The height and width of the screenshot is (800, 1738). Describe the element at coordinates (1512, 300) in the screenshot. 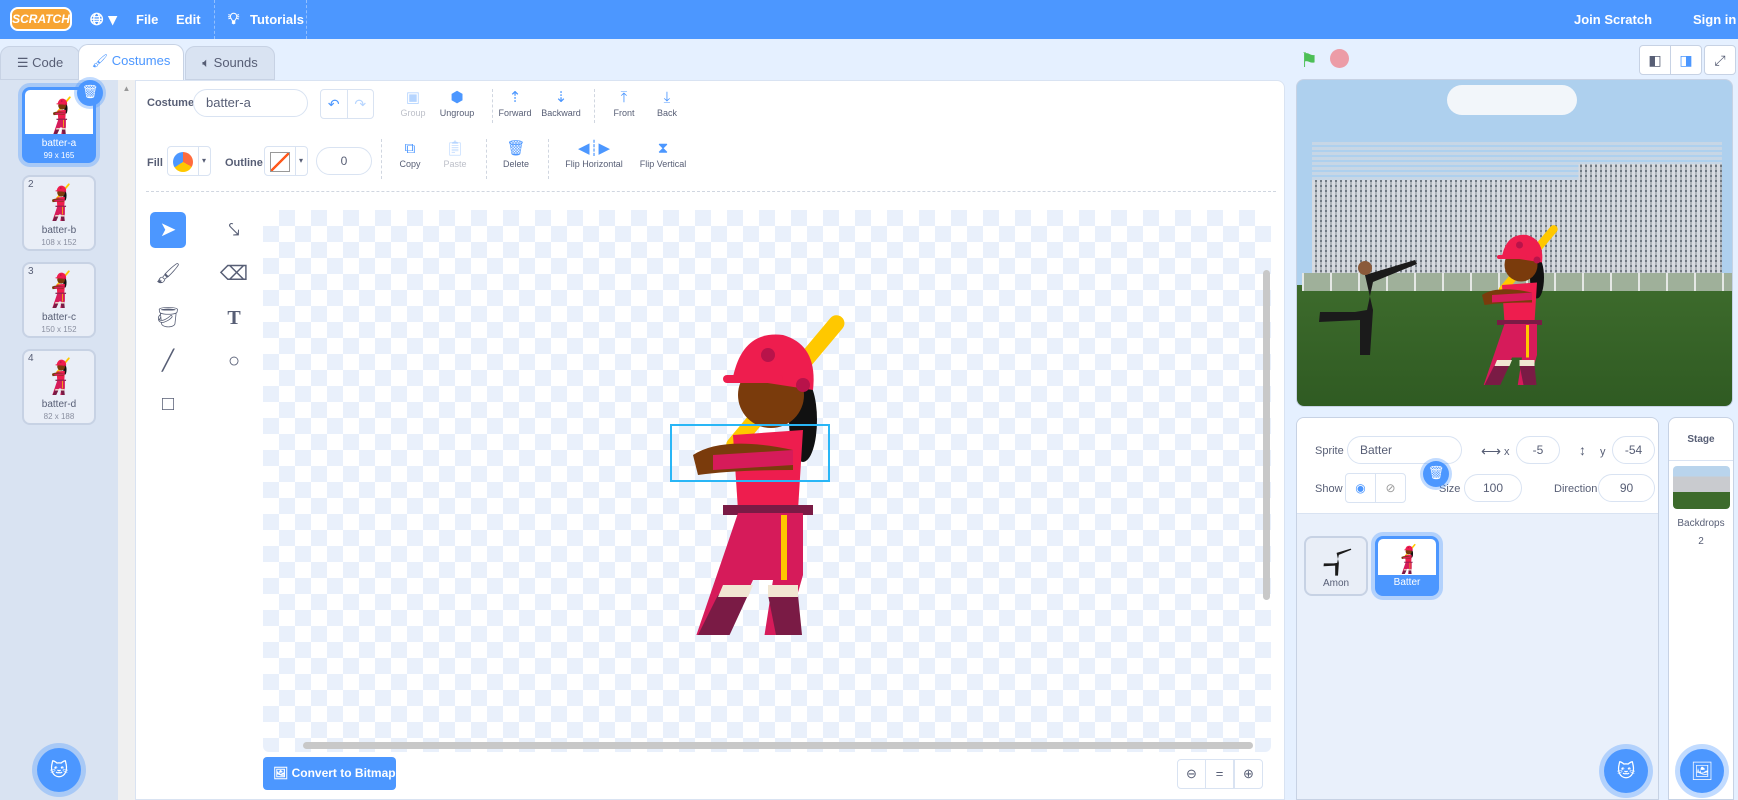

I see `batter-sprite` at that location.